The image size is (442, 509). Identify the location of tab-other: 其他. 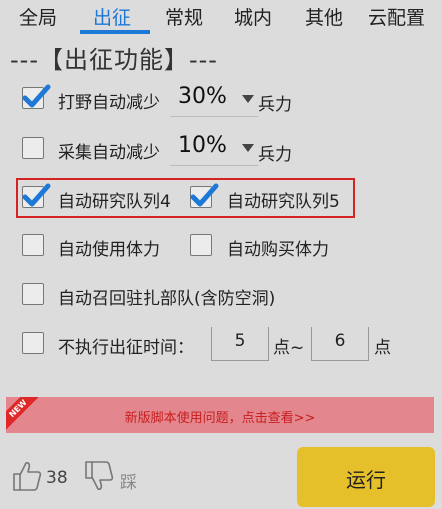
(324, 16).